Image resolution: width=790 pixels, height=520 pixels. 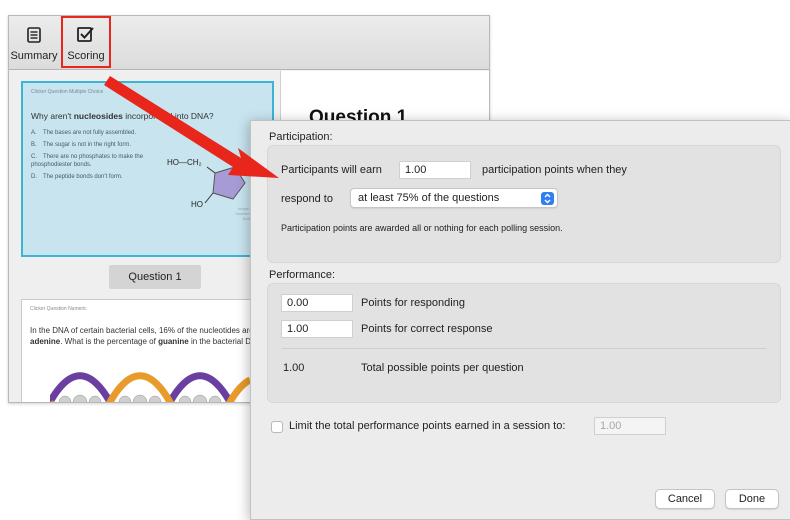 I want to click on respond-threshold-select: at least 75% of the questions, so click(x=454, y=198).